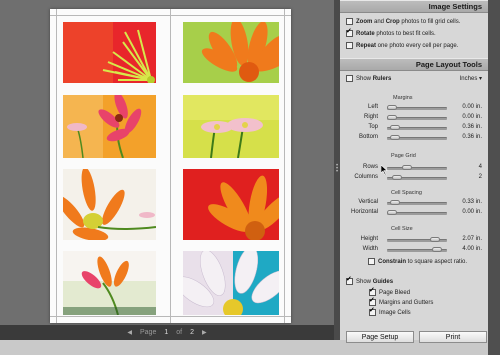 This screenshot has height=355, width=500. I want to click on photo-cell-r1c1, so click(109, 52).